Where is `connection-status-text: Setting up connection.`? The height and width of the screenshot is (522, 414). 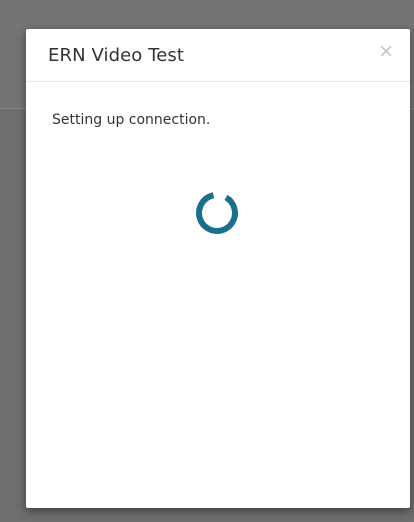 connection-status-text: Setting up connection. is located at coordinates (131, 120).